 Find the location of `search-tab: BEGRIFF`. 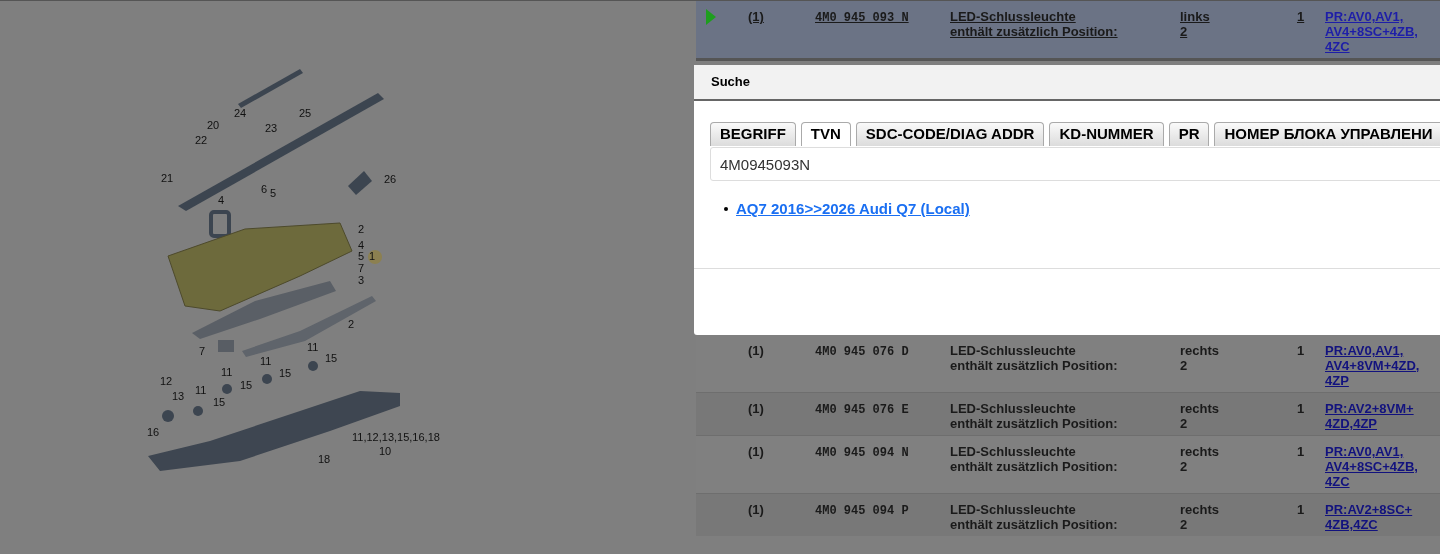

search-tab: BEGRIFF is located at coordinates (753, 134).